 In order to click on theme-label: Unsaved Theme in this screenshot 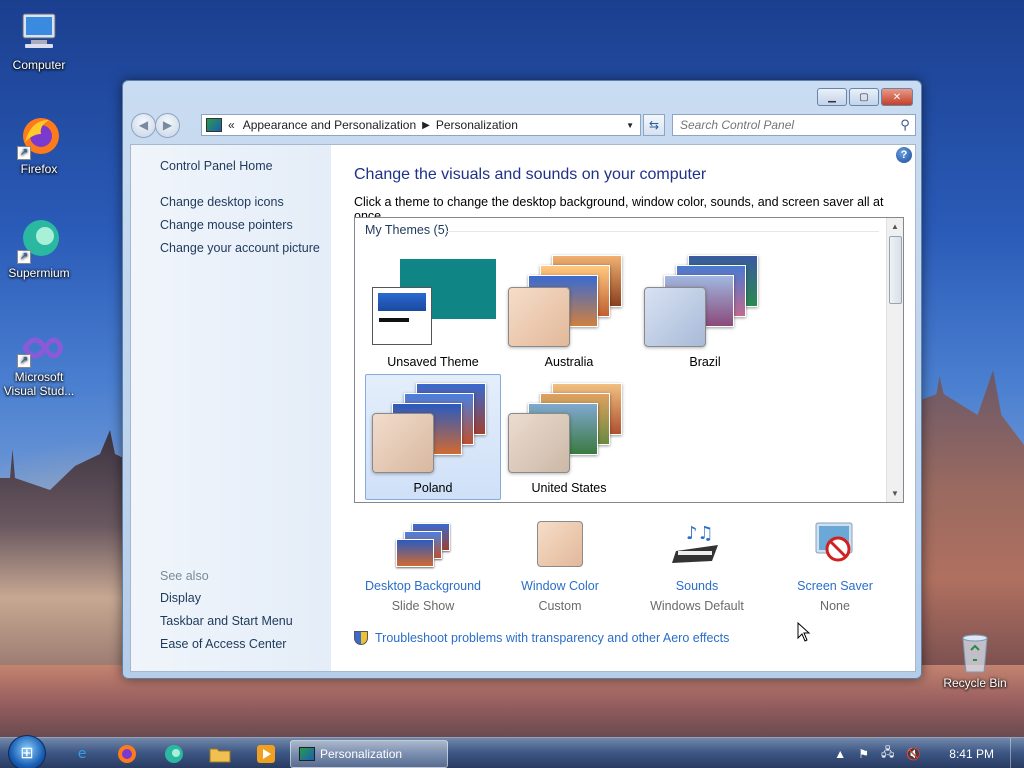, I will do `click(433, 362)`.